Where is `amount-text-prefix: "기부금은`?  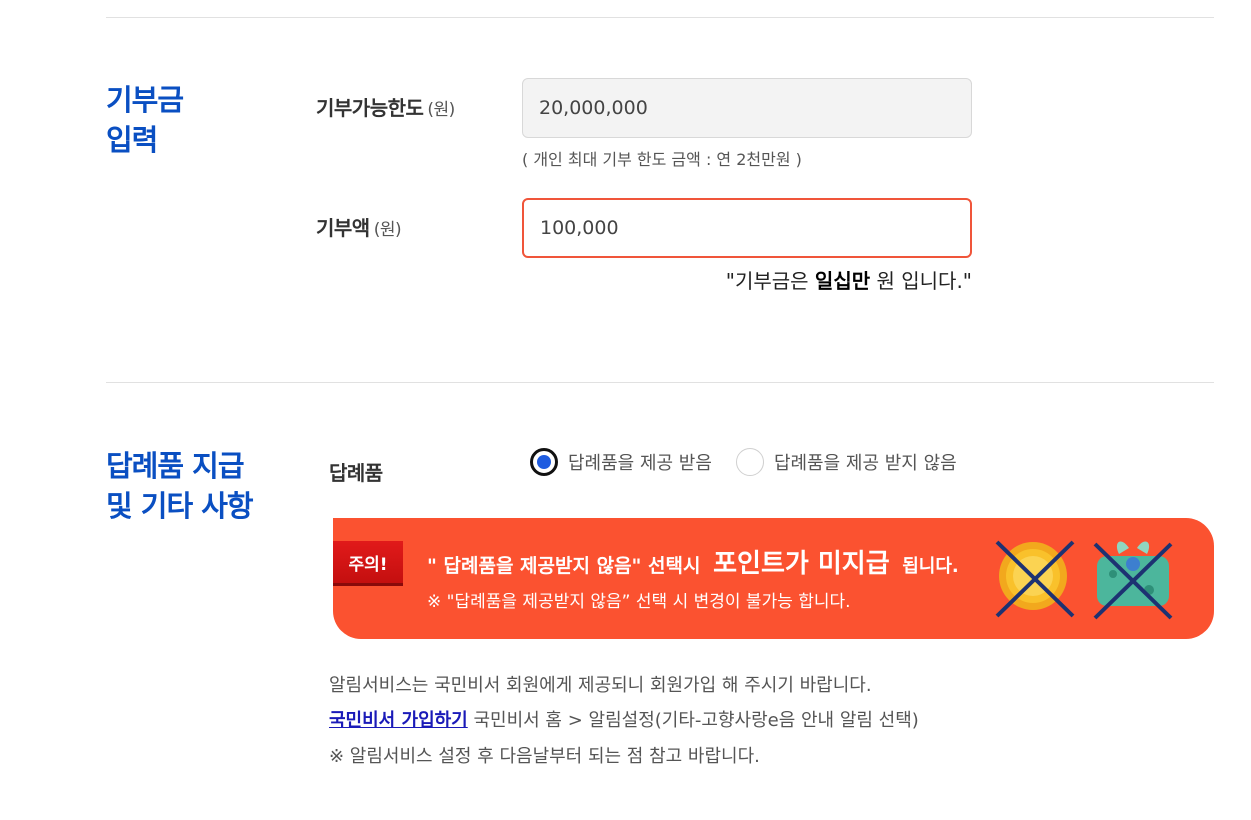 amount-text-prefix: "기부금은 is located at coordinates (770, 281).